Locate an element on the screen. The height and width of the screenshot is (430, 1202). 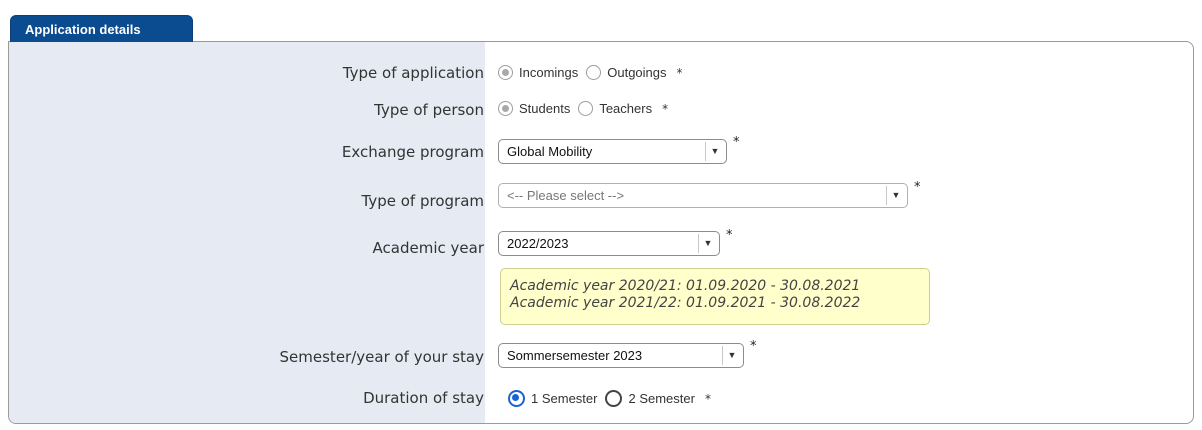
radio-label-incomings: Incomings is located at coordinates (549, 72).